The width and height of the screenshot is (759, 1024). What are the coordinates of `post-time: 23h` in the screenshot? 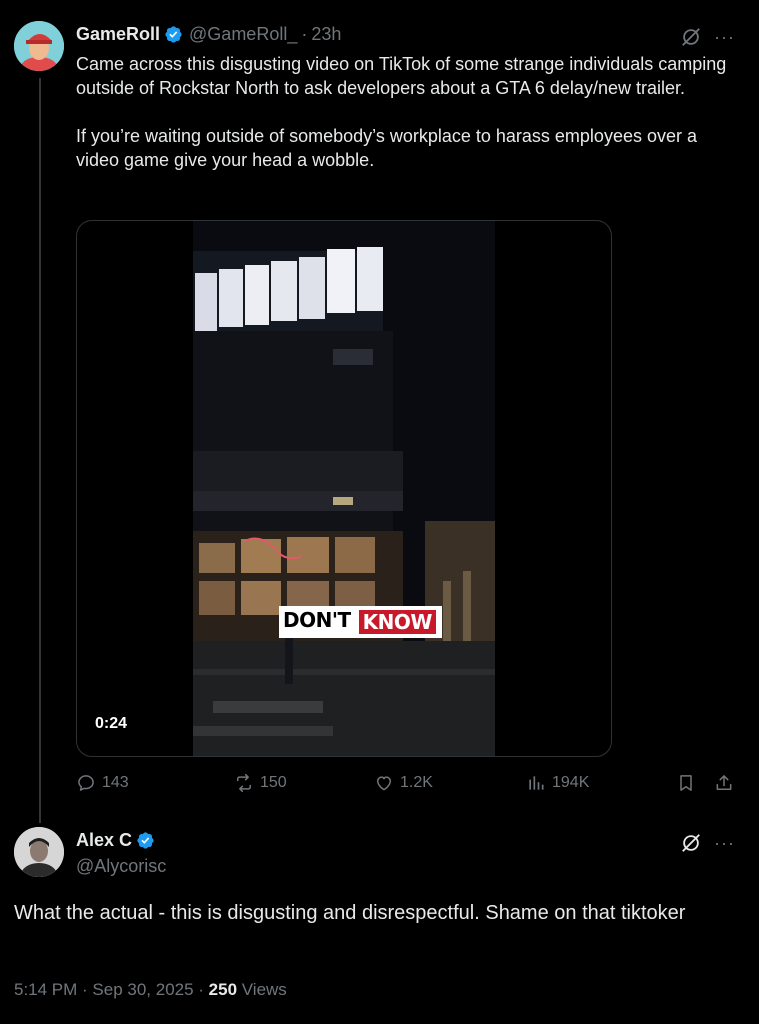 It's located at (326, 34).